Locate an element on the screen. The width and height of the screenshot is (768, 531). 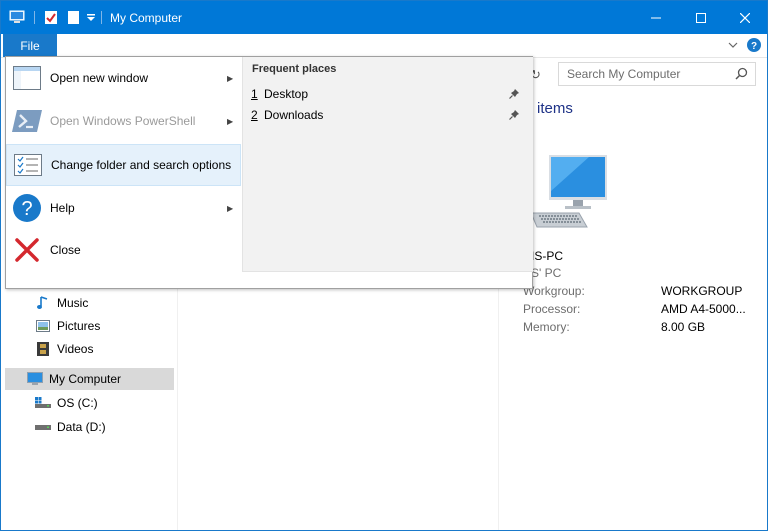
search-icon is located at coordinates (741, 73).